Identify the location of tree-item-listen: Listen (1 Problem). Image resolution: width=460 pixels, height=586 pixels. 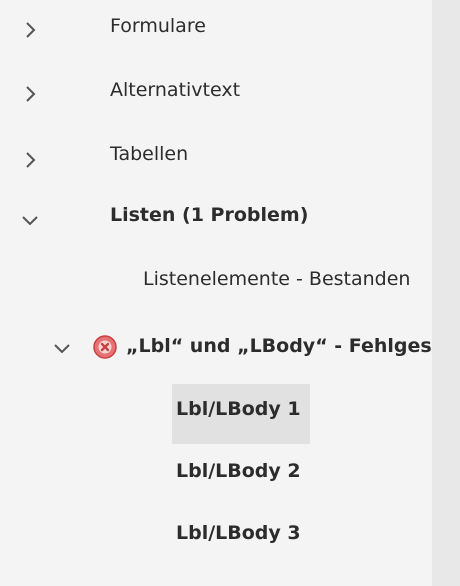
(216, 218).